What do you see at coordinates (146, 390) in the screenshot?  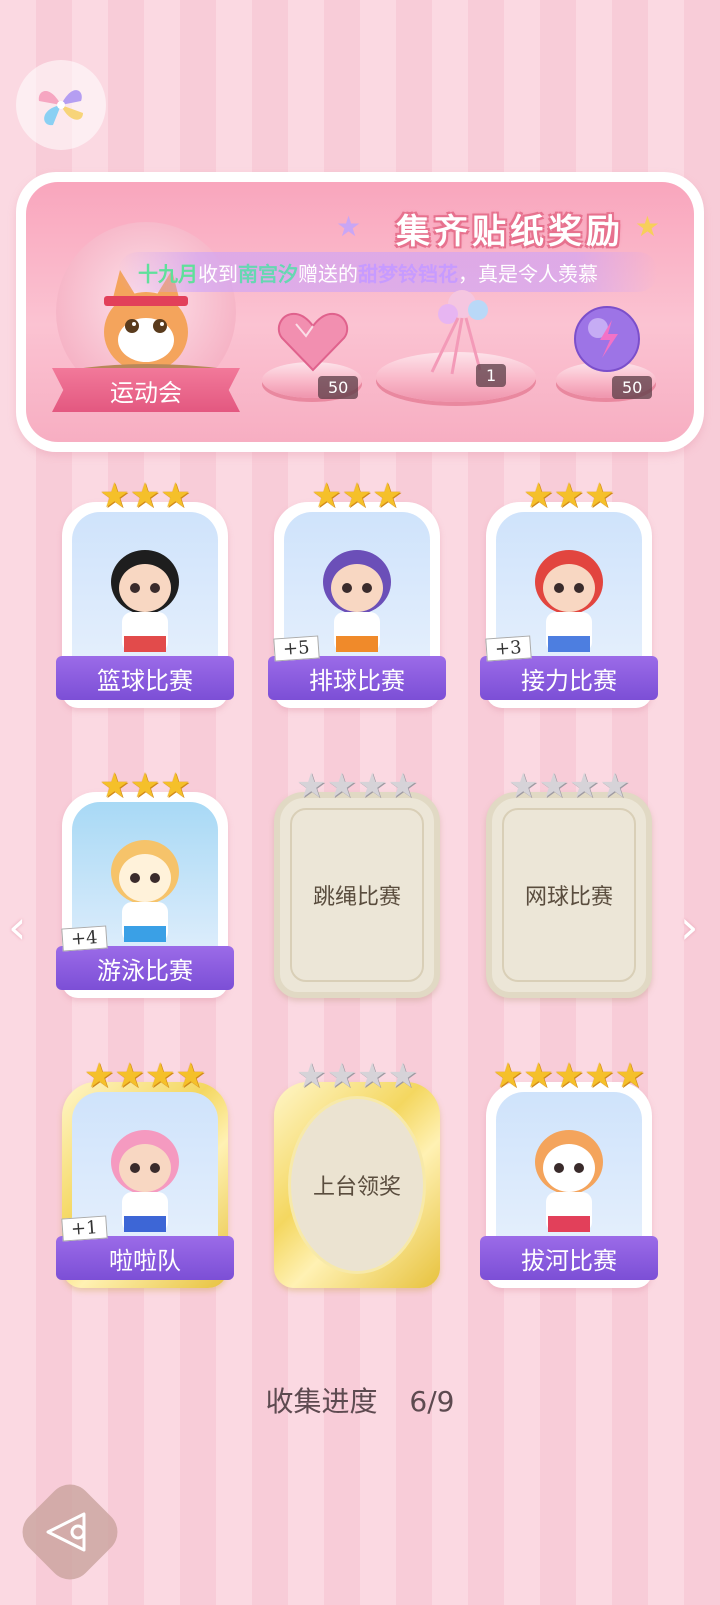 I see `theme-label: 运动会` at bounding box center [146, 390].